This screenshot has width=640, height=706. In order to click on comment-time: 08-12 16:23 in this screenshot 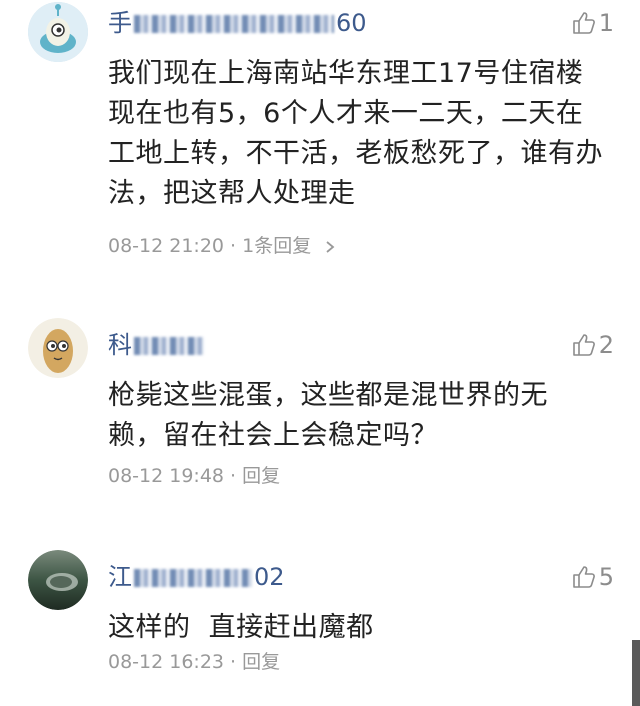, I will do `click(166, 662)`.